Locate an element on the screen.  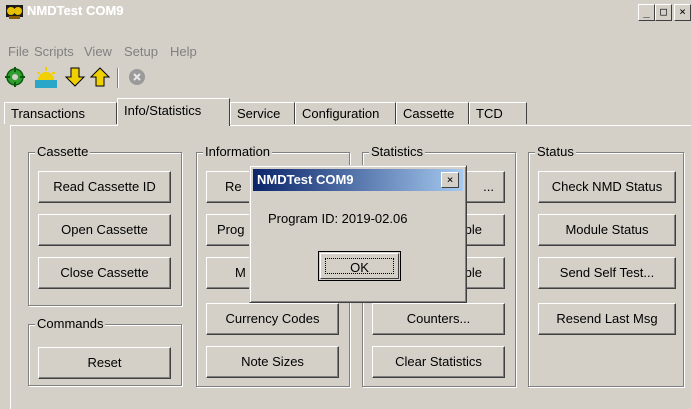
resend-last-msg-button: Resend Last Msg is located at coordinates (607, 319).